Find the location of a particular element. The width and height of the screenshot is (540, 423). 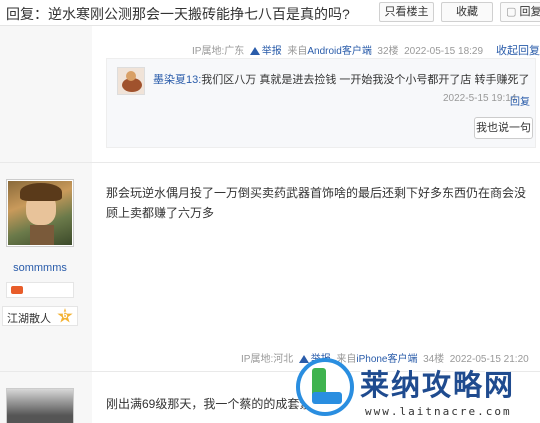

thread-title: 回复：逆水寒刚公测那会一天搬砖能挣七八百是真的吗? is located at coordinates (178, 14).